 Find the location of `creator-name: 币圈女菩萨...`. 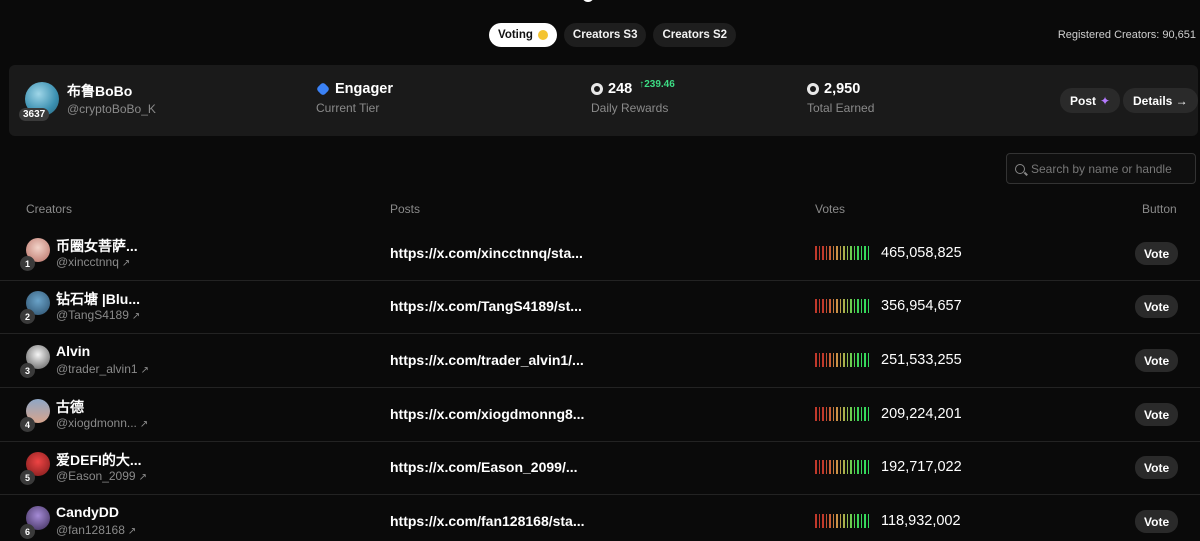

creator-name: 币圈女菩萨... is located at coordinates (97, 246).